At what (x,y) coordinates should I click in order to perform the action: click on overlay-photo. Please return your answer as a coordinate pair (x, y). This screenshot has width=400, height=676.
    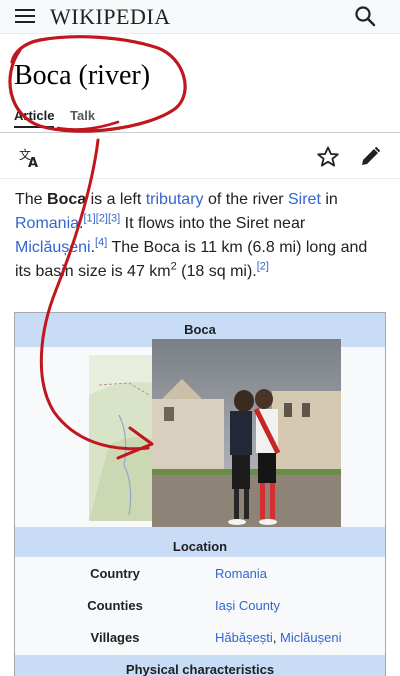
    Looking at the image, I should click on (246, 441).